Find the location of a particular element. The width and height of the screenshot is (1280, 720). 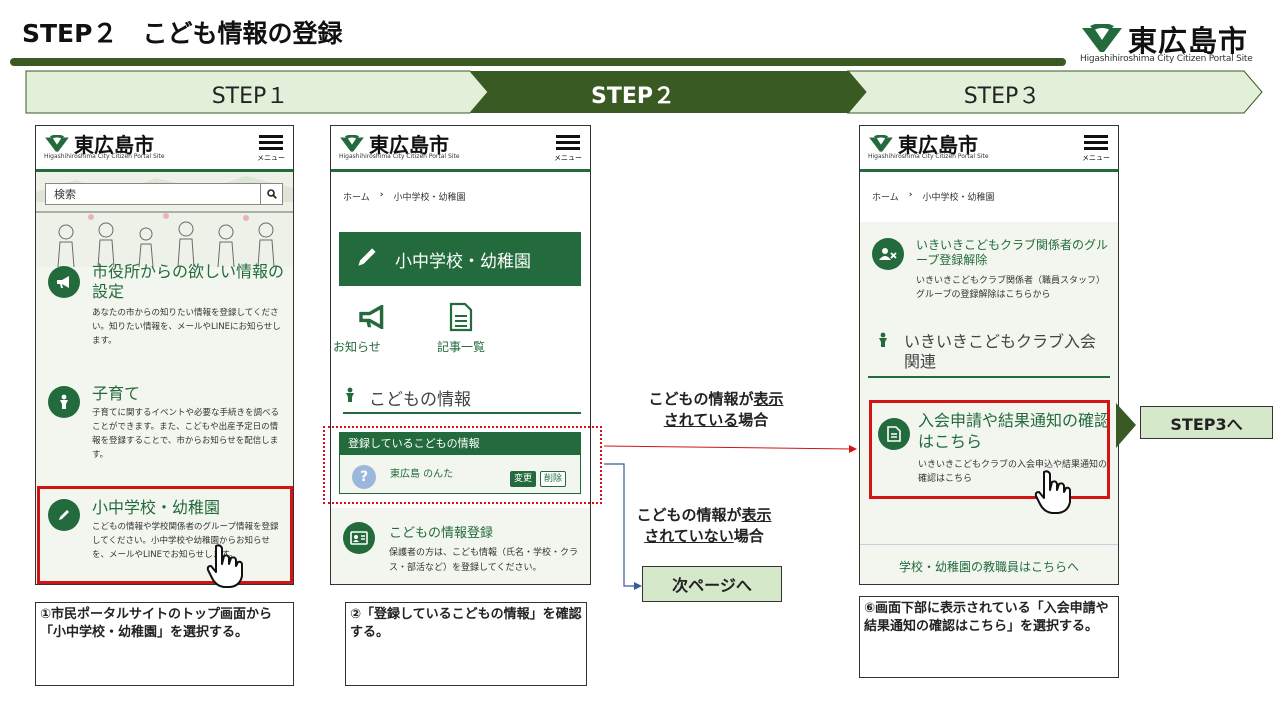

callout-not-shown: こどもの情報が表示 されていない場合 is located at coordinates (704, 525).